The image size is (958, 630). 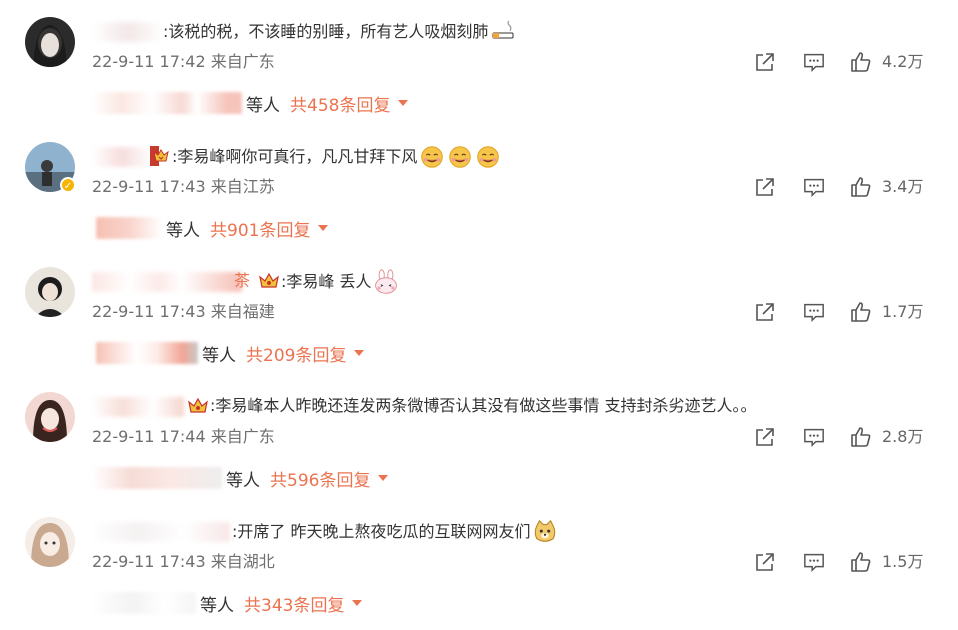 I want to click on doge-icon, so click(x=545, y=530).